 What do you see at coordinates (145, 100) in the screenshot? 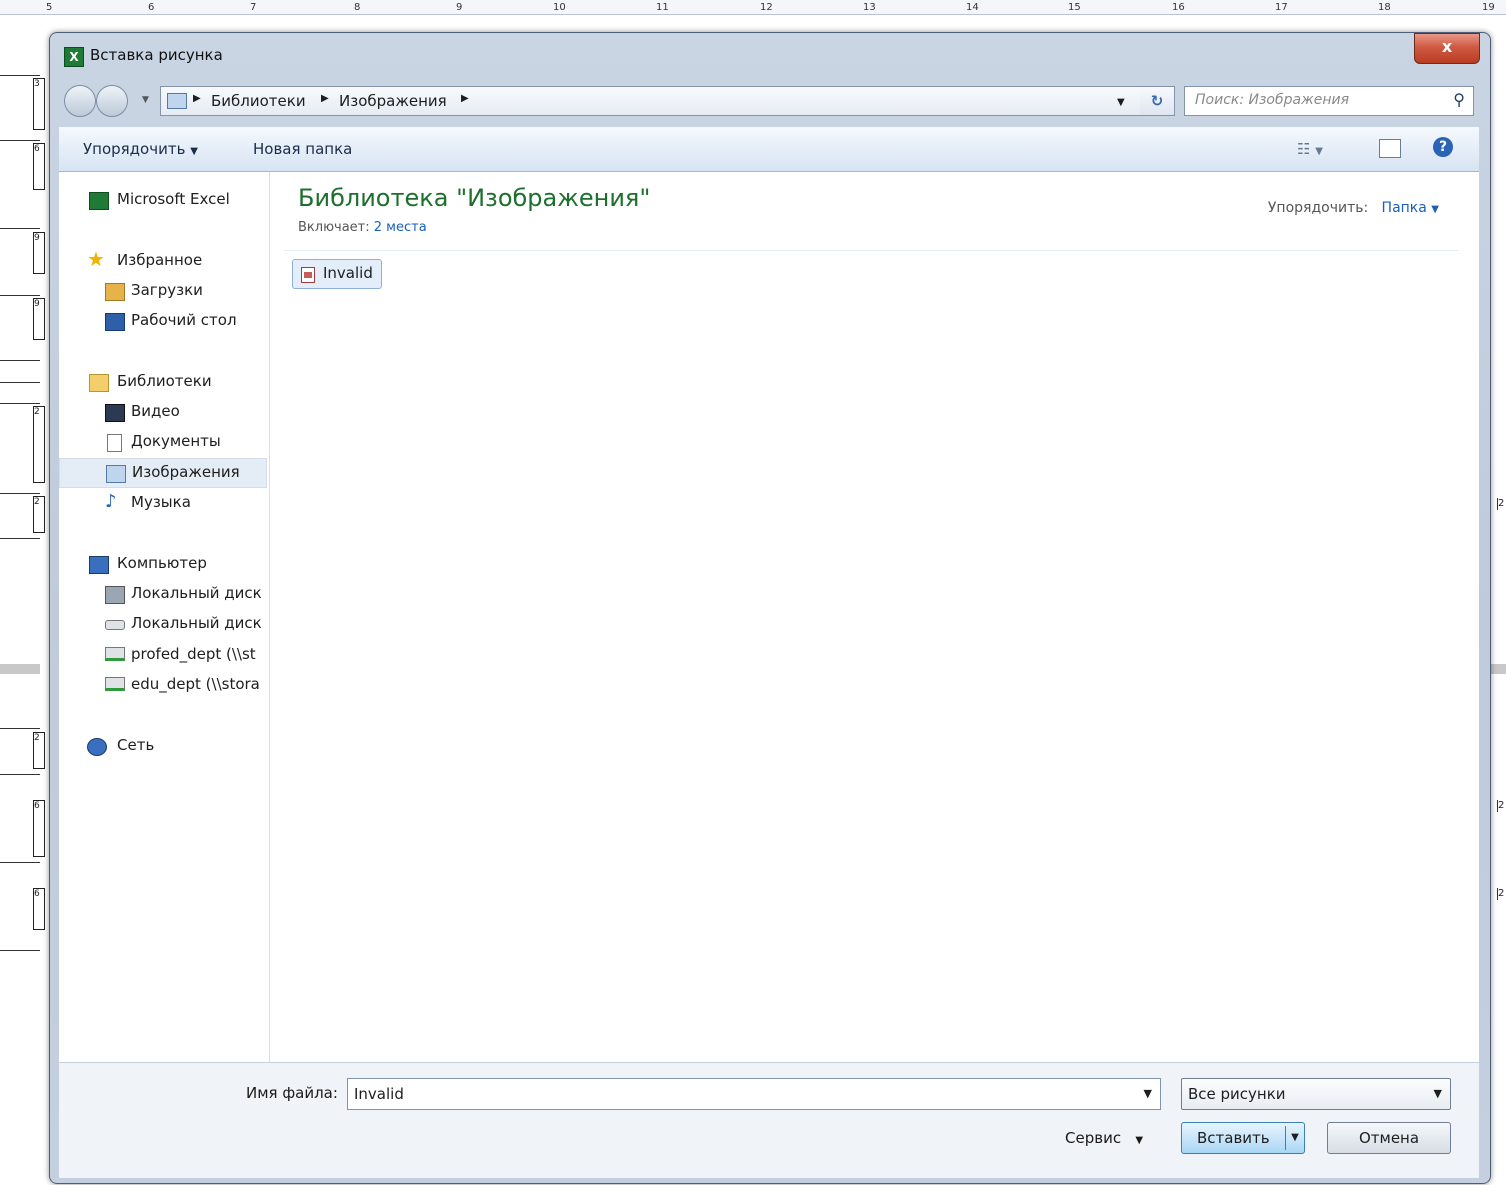
I see `history-dropdown-icon: ▼` at bounding box center [145, 100].